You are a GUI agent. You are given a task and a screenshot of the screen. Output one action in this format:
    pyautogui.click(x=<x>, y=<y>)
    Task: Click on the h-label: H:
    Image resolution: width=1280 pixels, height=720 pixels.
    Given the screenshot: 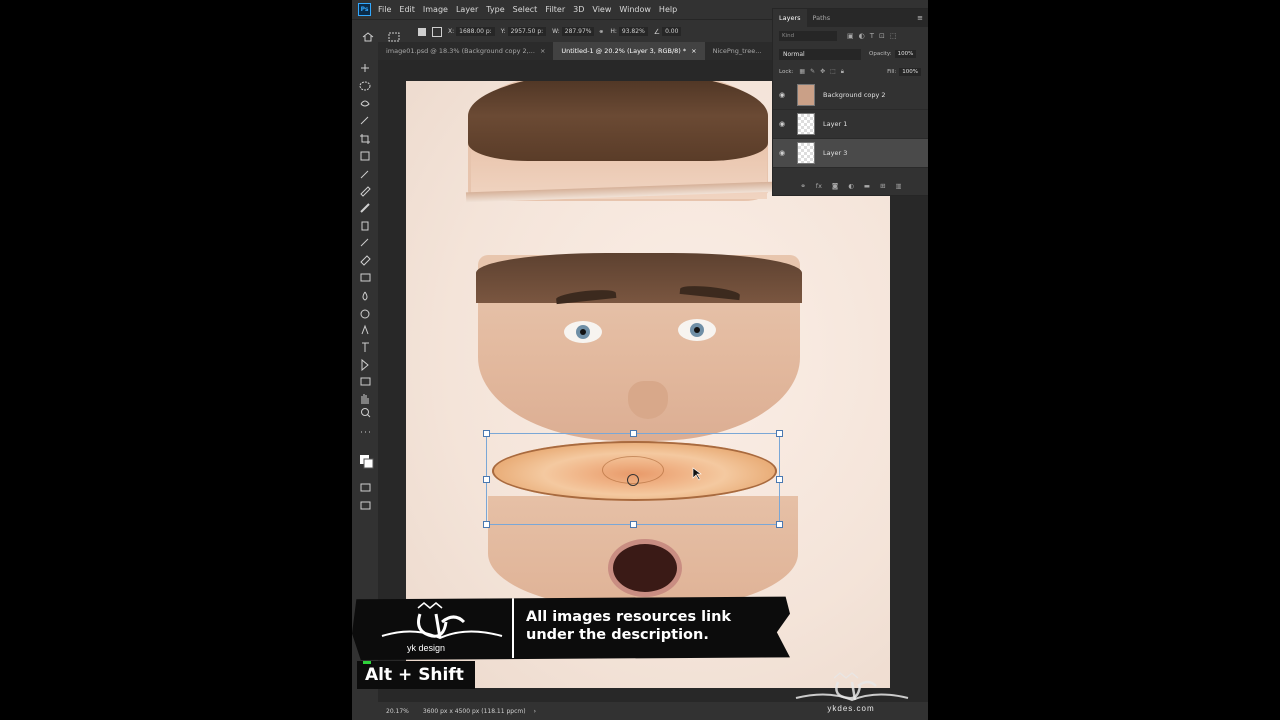 What is the action you would take?
    pyautogui.click(x=613, y=31)
    